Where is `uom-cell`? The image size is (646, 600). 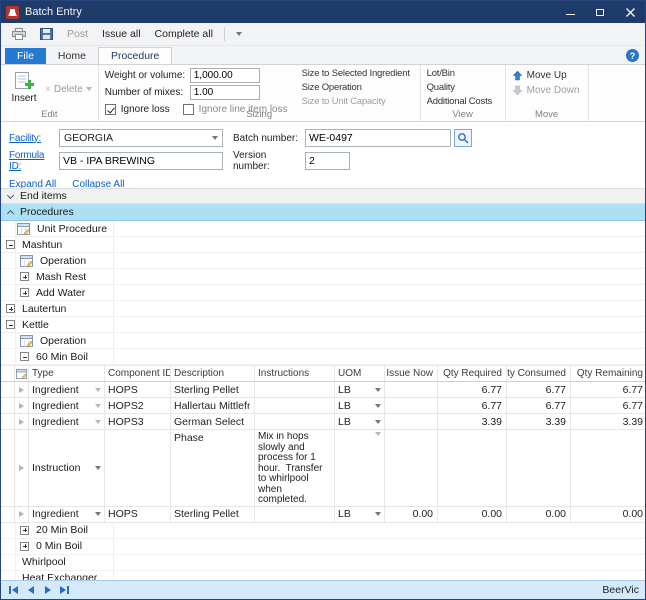 uom-cell is located at coordinates (360, 468).